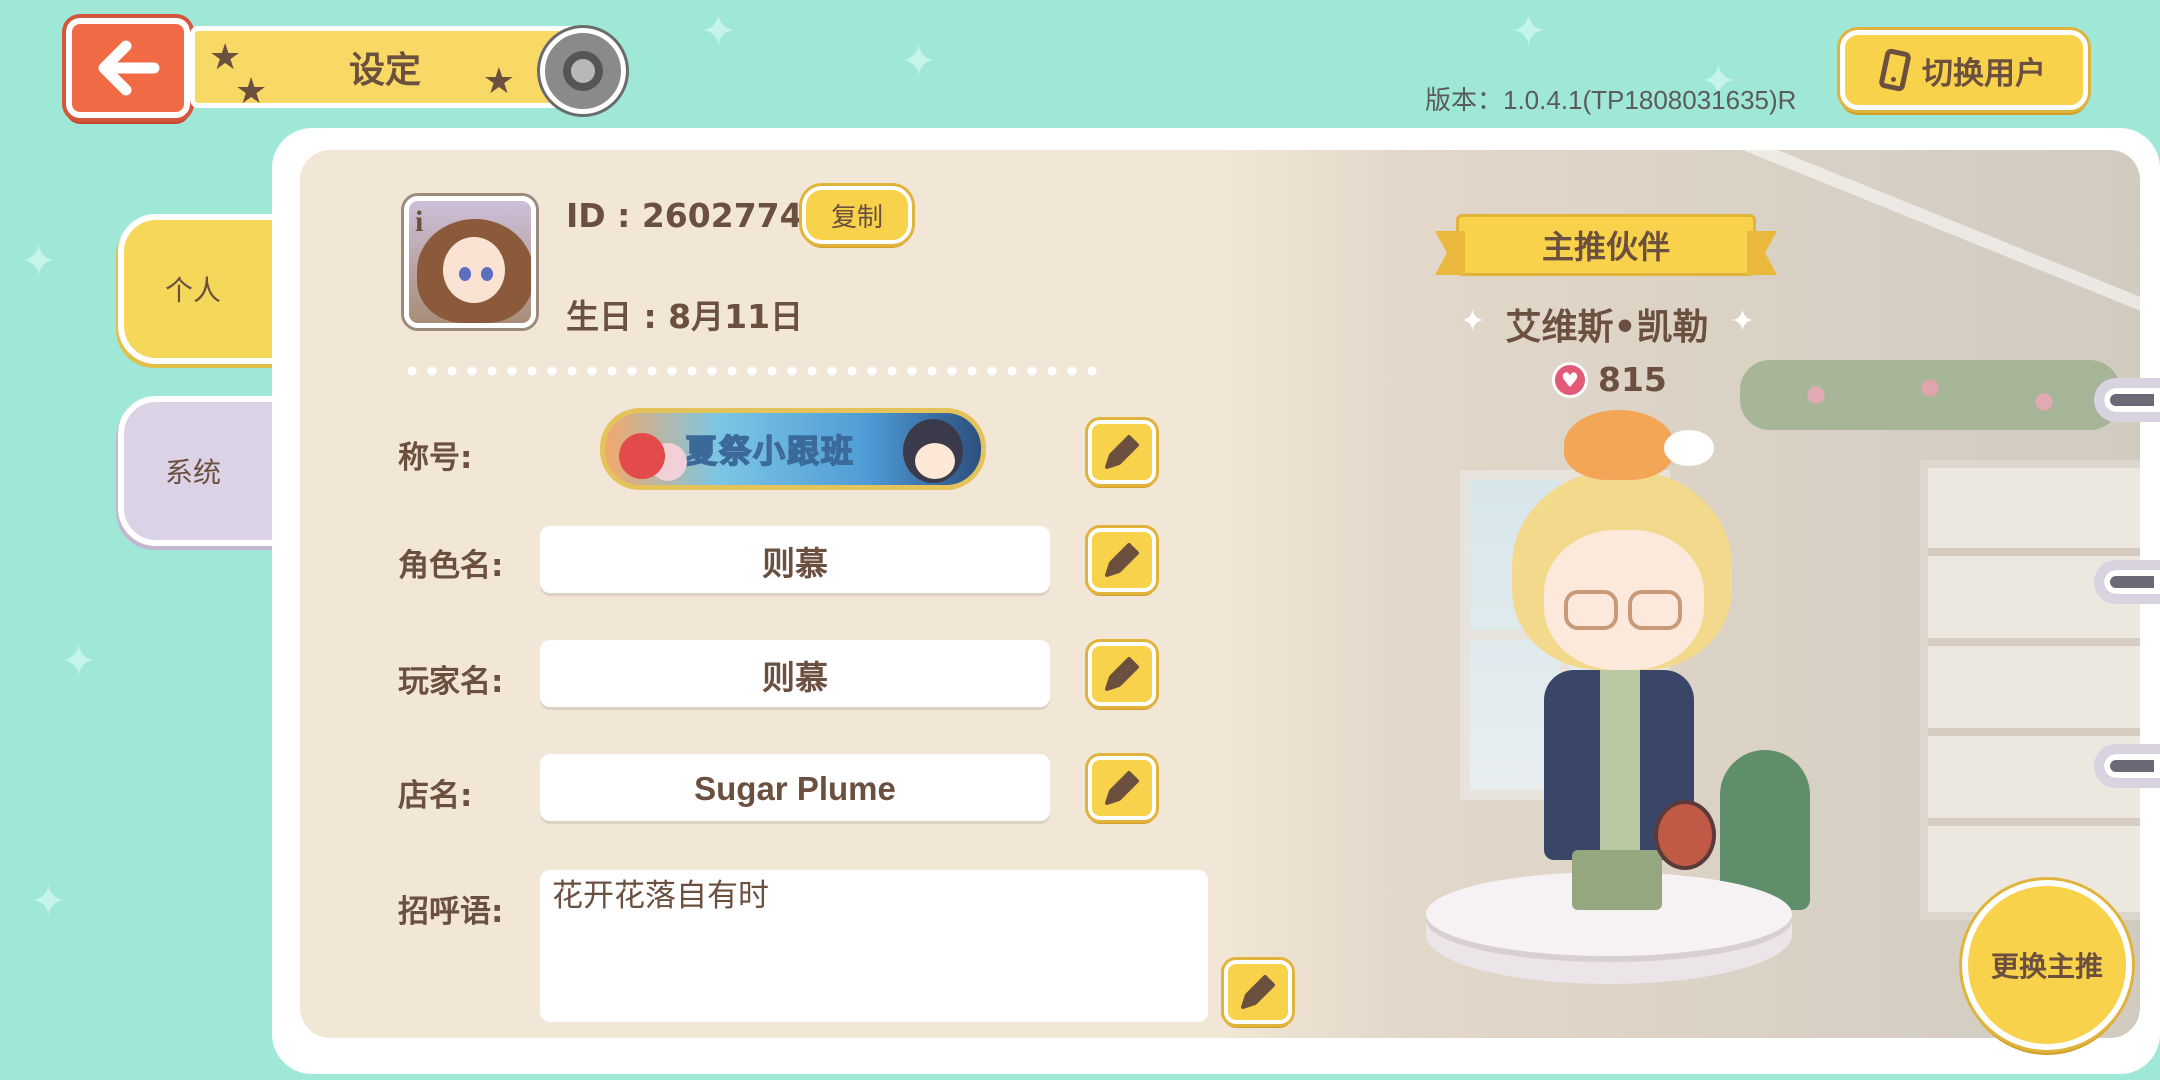 This screenshot has height=1080, width=2160. What do you see at coordinates (192, 472) in the screenshot?
I see `tab-system-label: 系统` at bounding box center [192, 472].